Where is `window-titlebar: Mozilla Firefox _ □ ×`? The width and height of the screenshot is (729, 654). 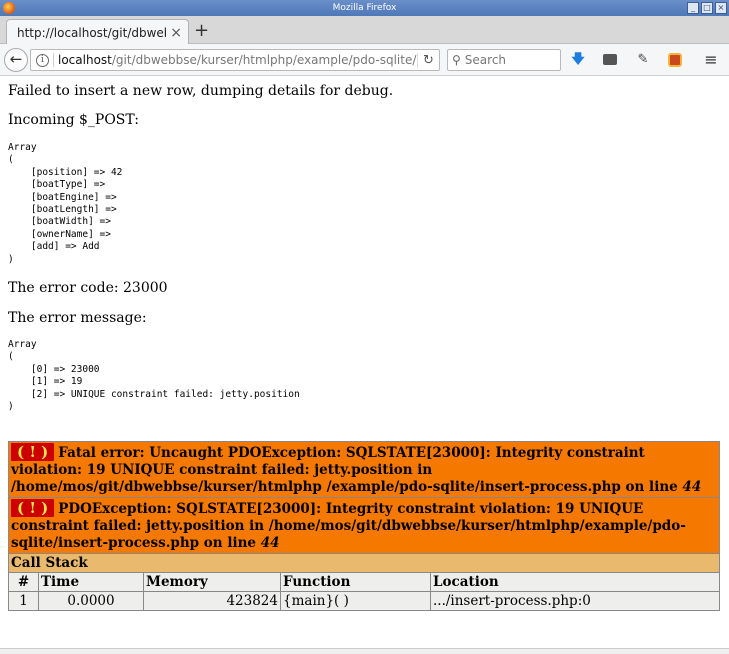 window-titlebar: Mozilla Firefox _ □ × is located at coordinates (364, 8).